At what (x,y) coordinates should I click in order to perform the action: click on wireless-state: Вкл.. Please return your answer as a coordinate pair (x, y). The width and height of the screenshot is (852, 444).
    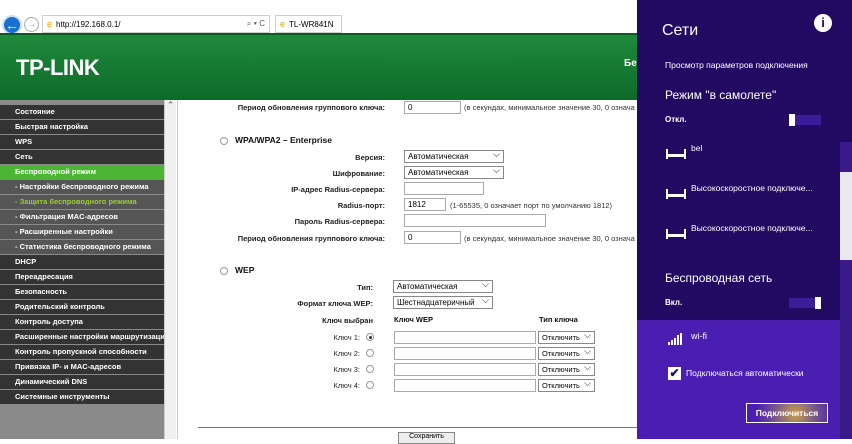
    Looking at the image, I should click on (674, 302).